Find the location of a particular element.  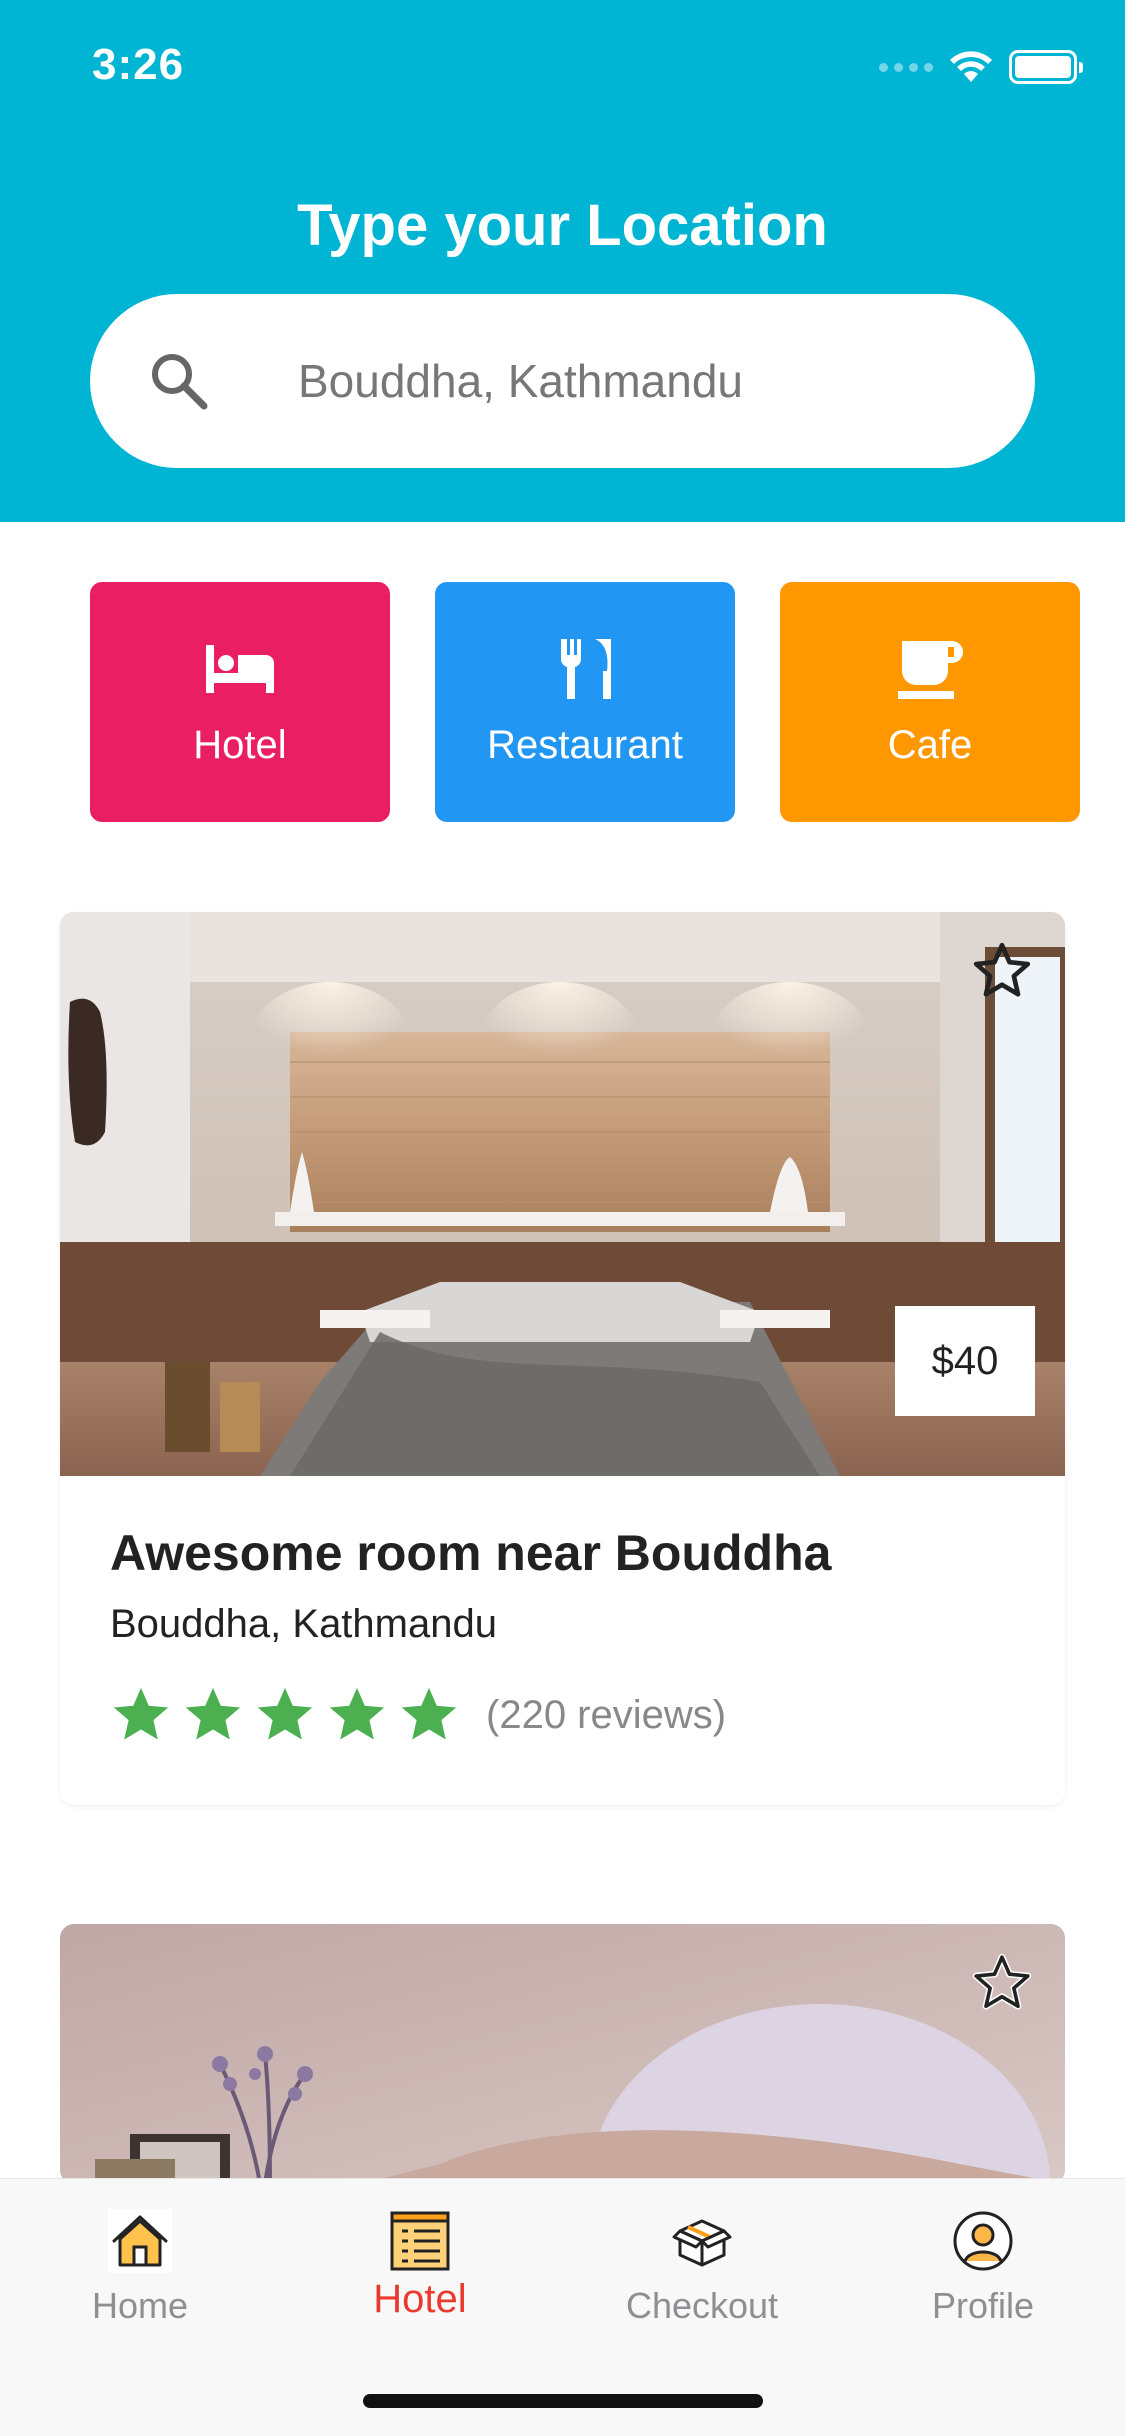

box-icon is located at coordinates (702, 2243).